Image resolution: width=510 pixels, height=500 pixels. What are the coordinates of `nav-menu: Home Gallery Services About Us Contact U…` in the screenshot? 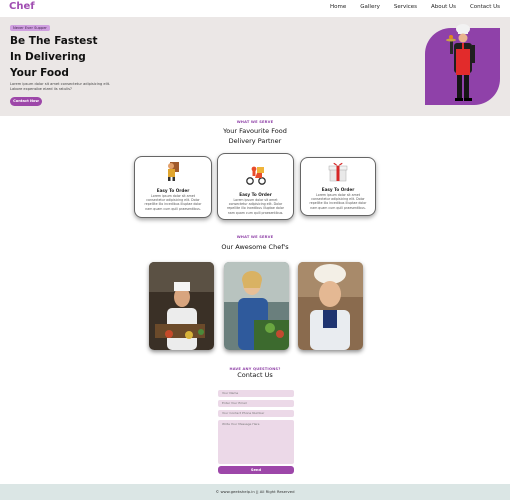 It's located at (415, 7).